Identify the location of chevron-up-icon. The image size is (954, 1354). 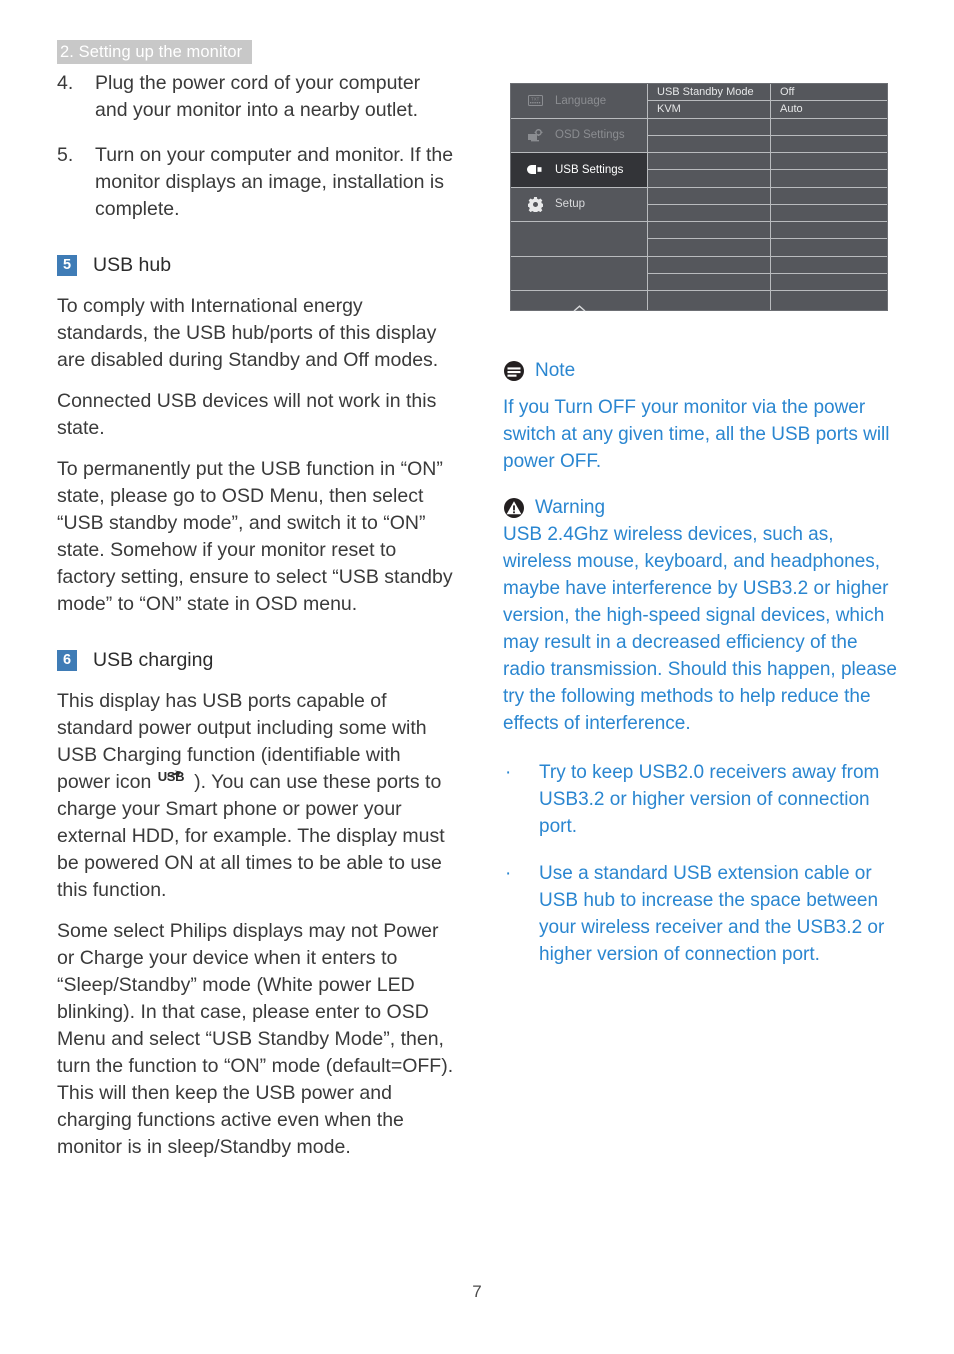
(579, 308).